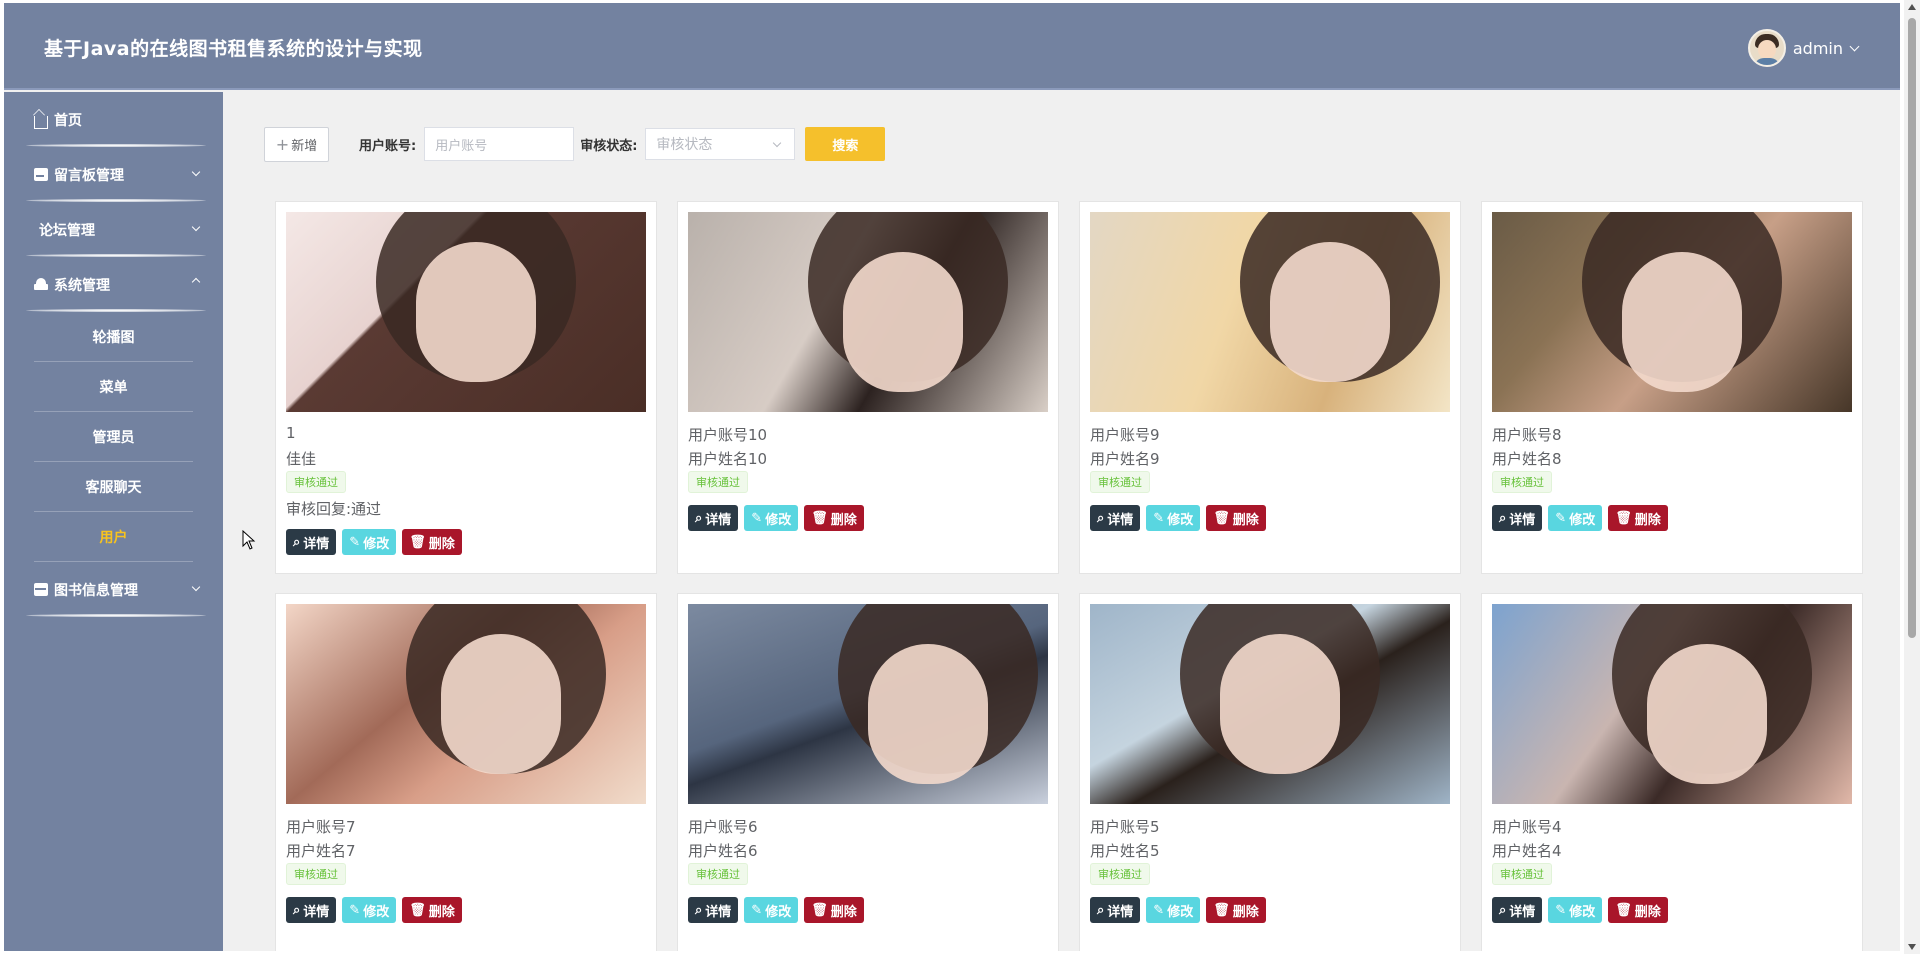 The height and width of the screenshot is (954, 1920). Describe the element at coordinates (1125, 851) in the screenshot. I see `user-name: 用户姓名5` at that location.